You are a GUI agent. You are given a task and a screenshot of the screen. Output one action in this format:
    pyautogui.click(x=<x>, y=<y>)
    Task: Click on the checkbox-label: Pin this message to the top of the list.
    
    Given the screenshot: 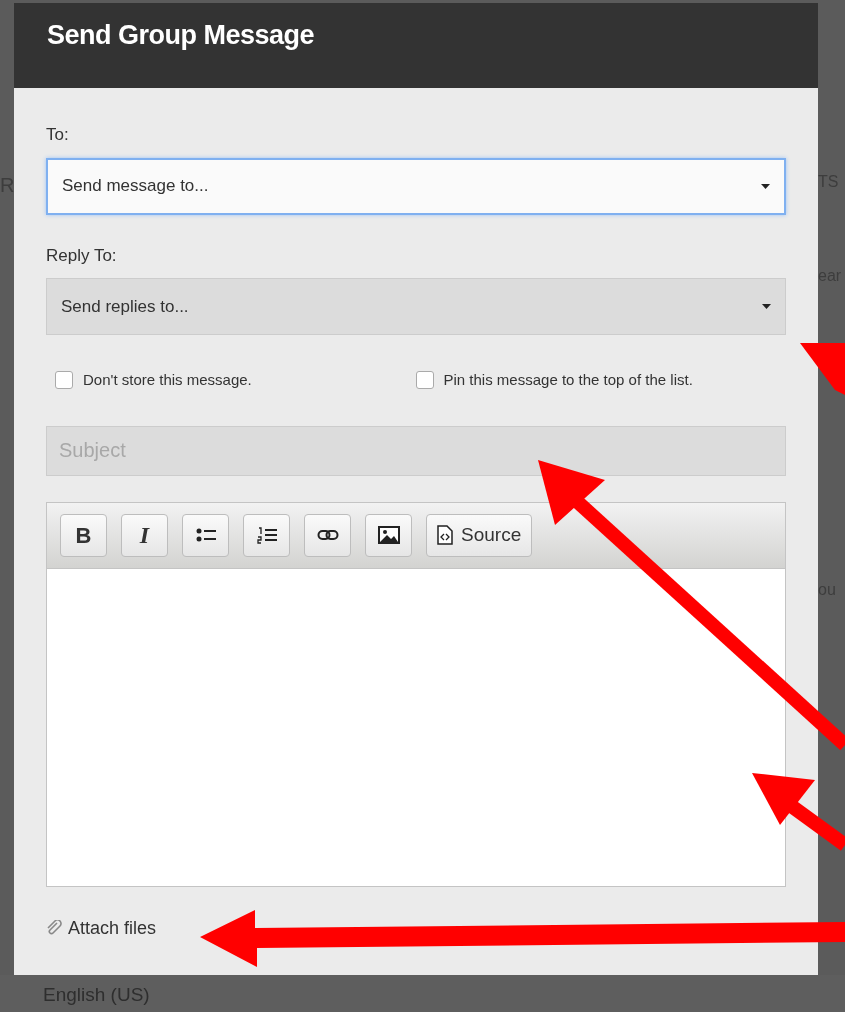 What is the action you would take?
    pyautogui.click(x=568, y=380)
    